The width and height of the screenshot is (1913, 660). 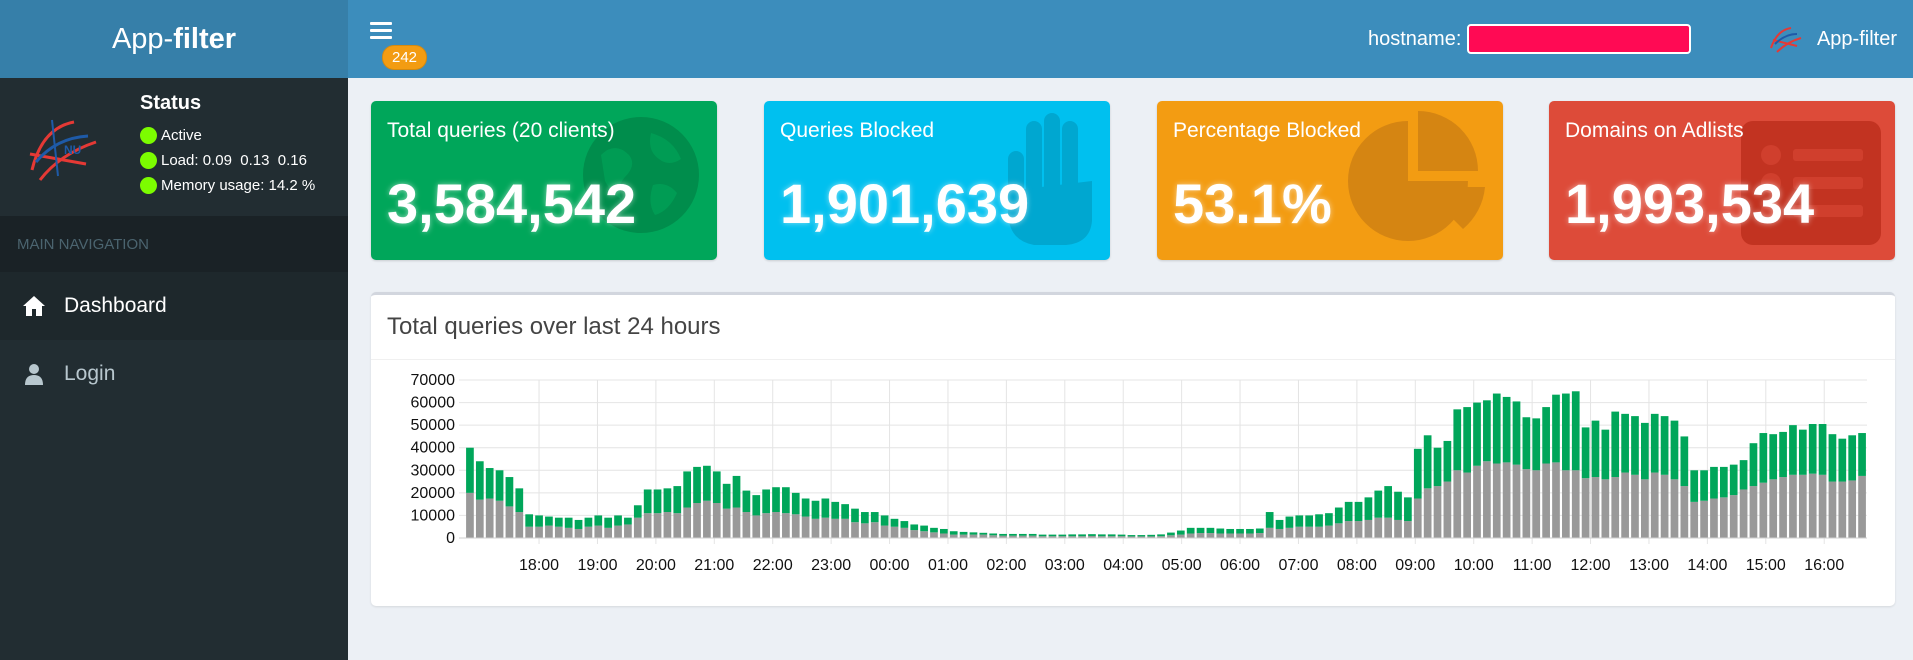 What do you see at coordinates (381, 31) in the screenshot?
I see `menu-toggle-icon` at bounding box center [381, 31].